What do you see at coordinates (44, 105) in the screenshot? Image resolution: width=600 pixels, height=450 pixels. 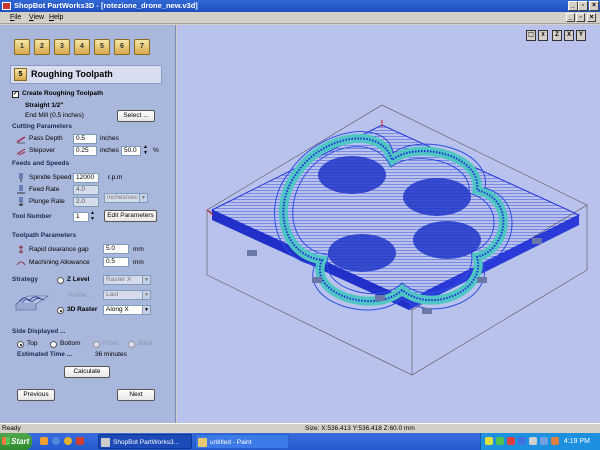 I see `tool-name: Straight 1/2"` at bounding box center [44, 105].